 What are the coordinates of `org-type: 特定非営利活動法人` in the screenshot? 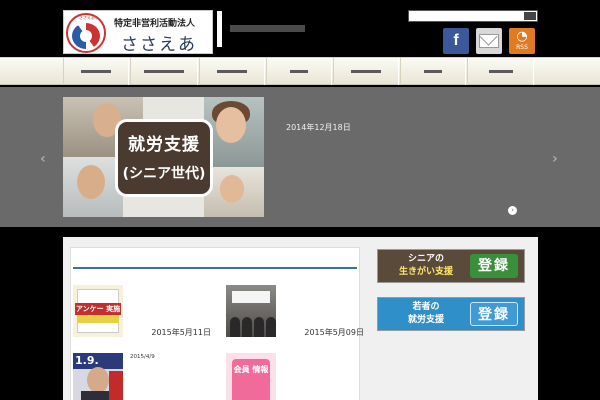 It's located at (155, 24).